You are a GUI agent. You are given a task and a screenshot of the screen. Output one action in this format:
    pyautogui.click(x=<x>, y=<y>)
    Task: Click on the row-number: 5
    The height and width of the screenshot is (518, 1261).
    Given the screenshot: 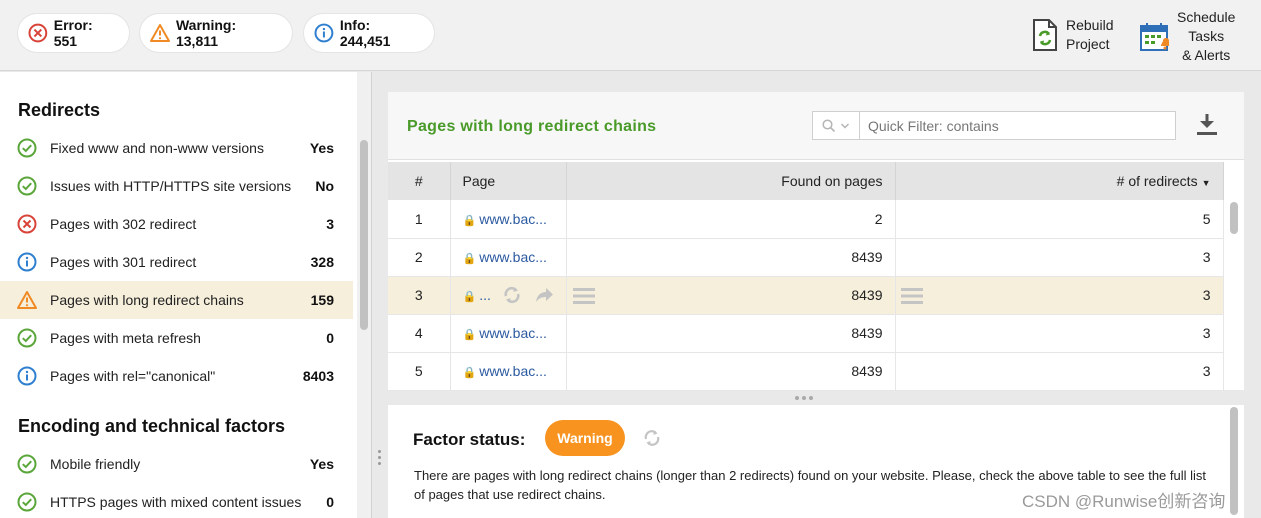 What is the action you would take?
    pyautogui.click(x=419, y=371)
    